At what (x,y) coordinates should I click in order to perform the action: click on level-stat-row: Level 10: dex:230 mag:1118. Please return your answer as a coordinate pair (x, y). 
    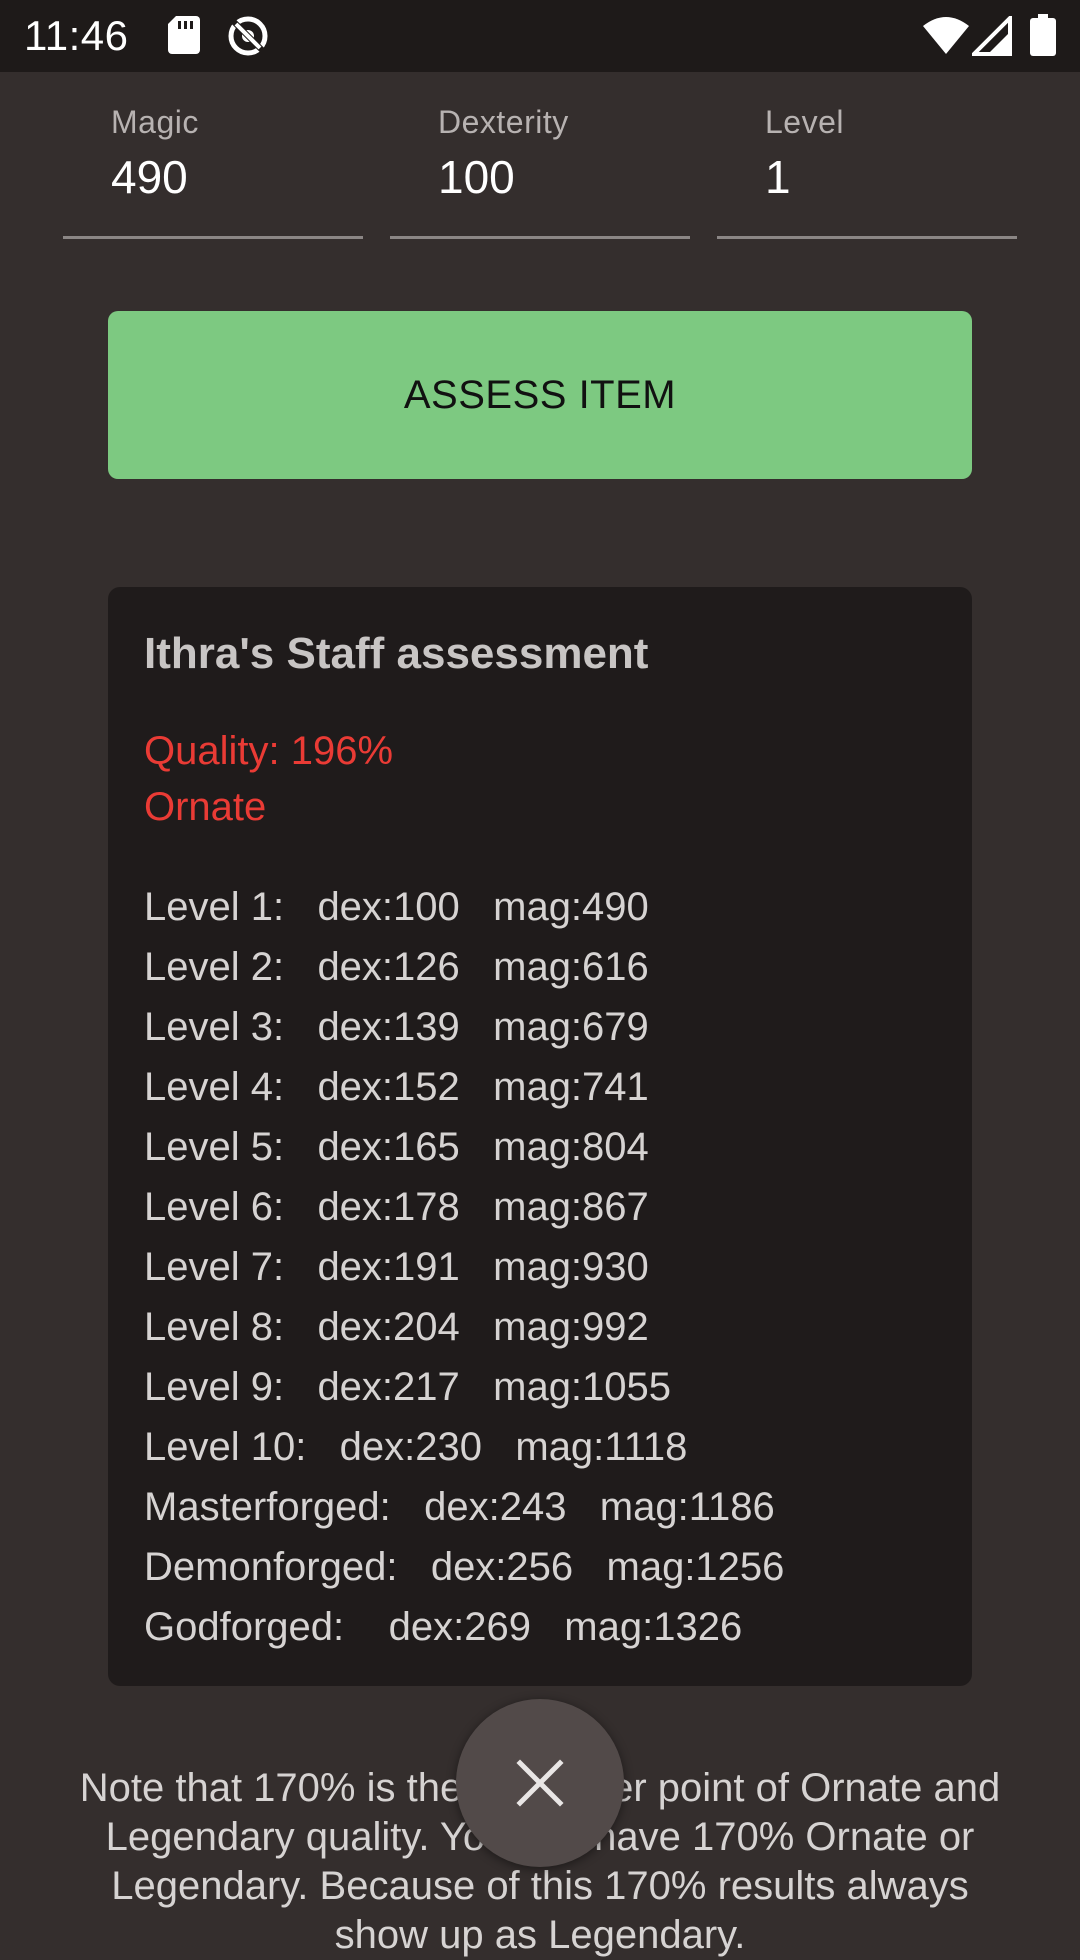
    Looking at the image, I should click on (416, 1447).